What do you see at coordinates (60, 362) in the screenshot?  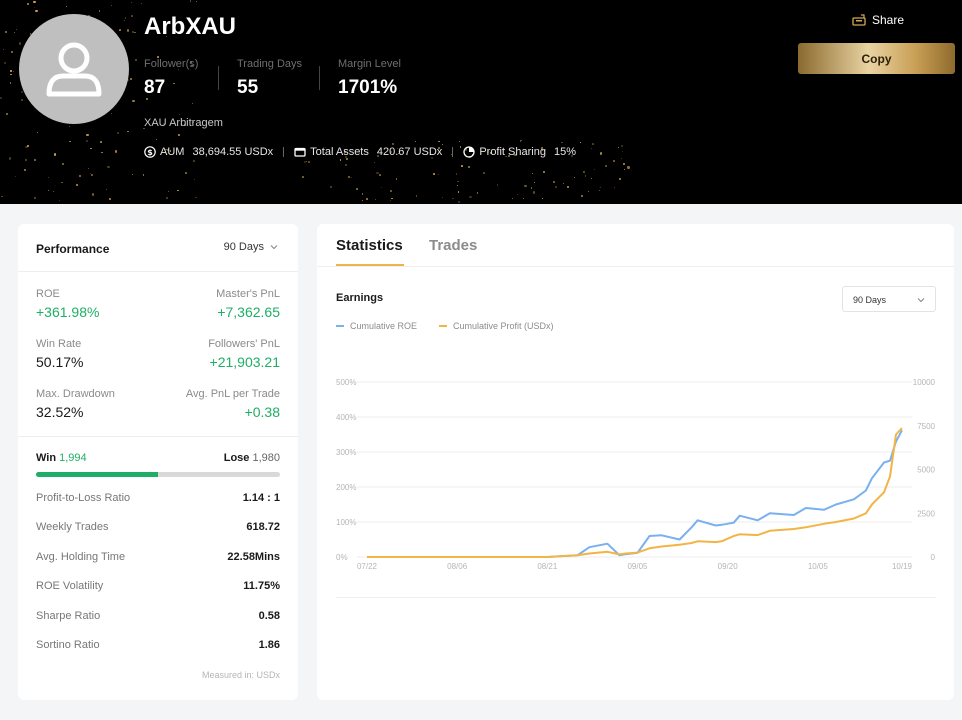 I see `win-rate-value: 50.17%` at bounding box center [60, 362].